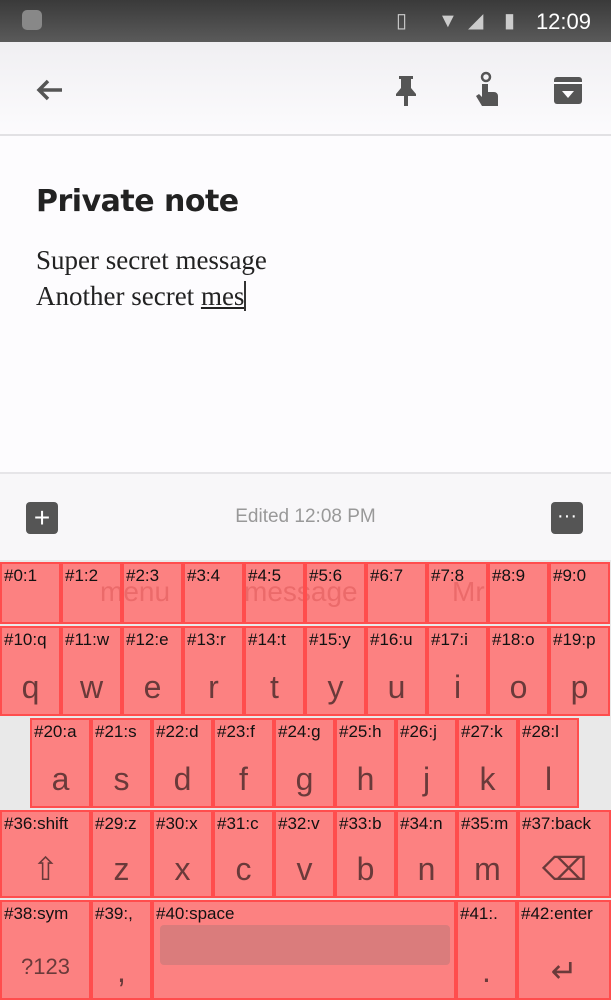 This screenshot has height=1000, width=611. What do you see at coordinates (30, 593) in the screenshot?
I see `key-number-0: #0:1` at bounding box center [30, 593].